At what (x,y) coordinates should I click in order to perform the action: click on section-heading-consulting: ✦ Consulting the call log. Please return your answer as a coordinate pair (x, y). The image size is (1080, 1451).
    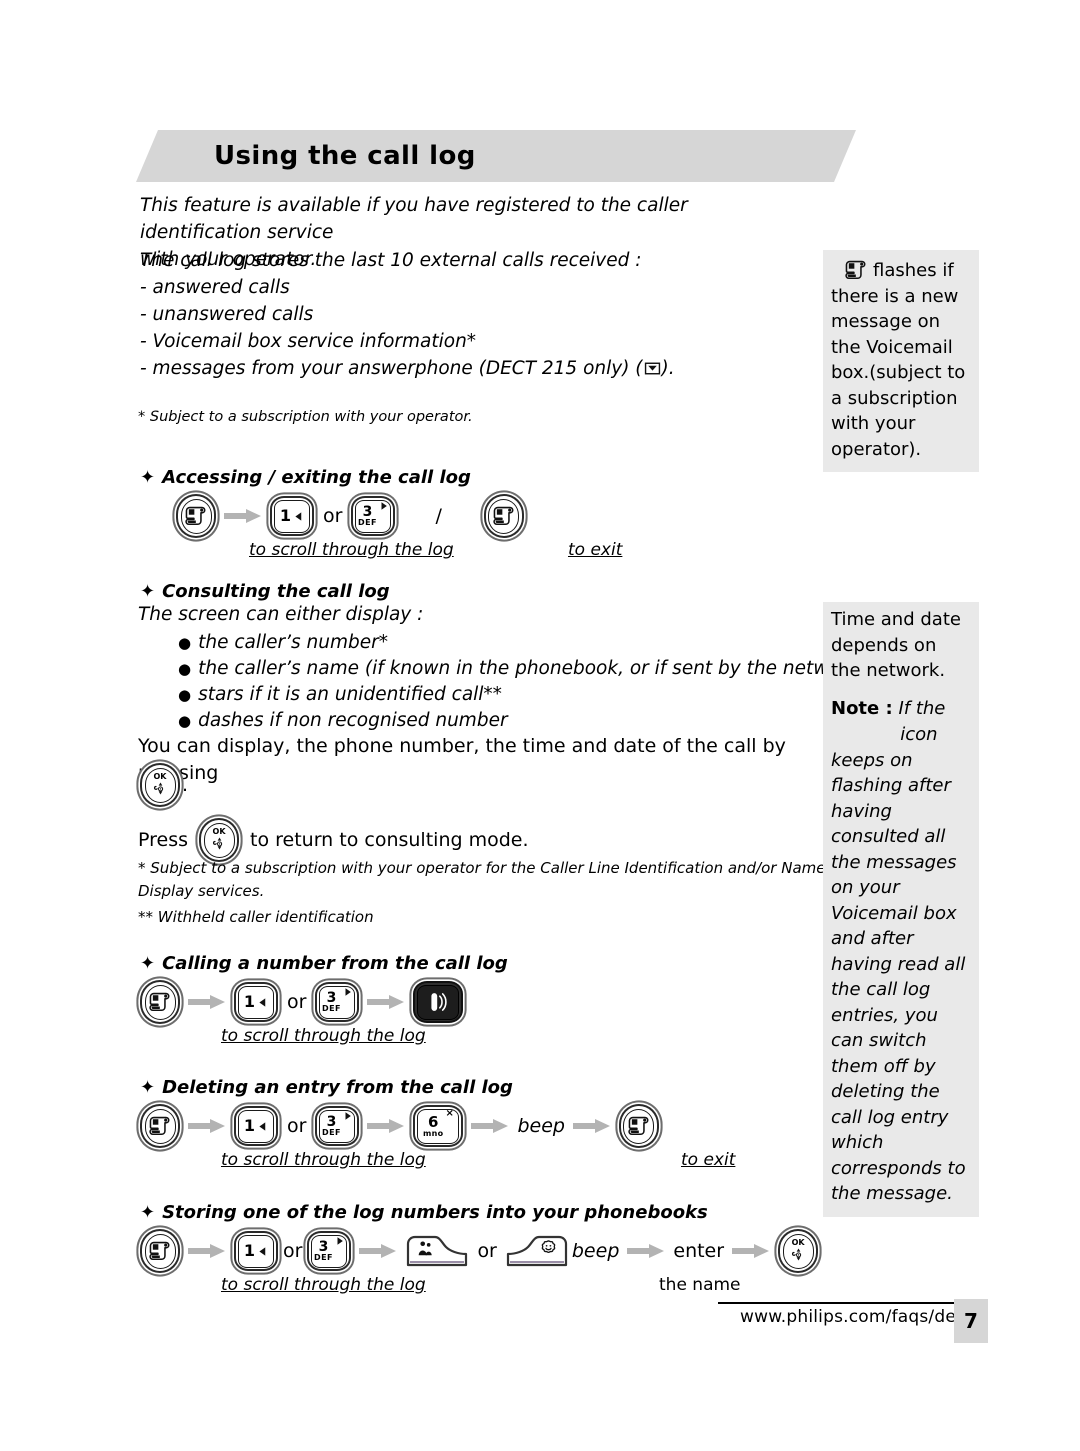
    Looking at the image, I should click on (265, 591).